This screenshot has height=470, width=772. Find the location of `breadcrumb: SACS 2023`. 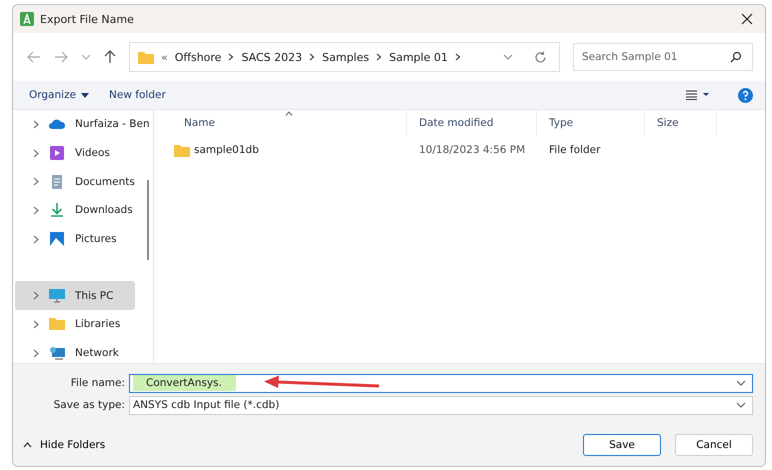

breadcrumb: SACS 2023 is located at coordinates (271, 57).